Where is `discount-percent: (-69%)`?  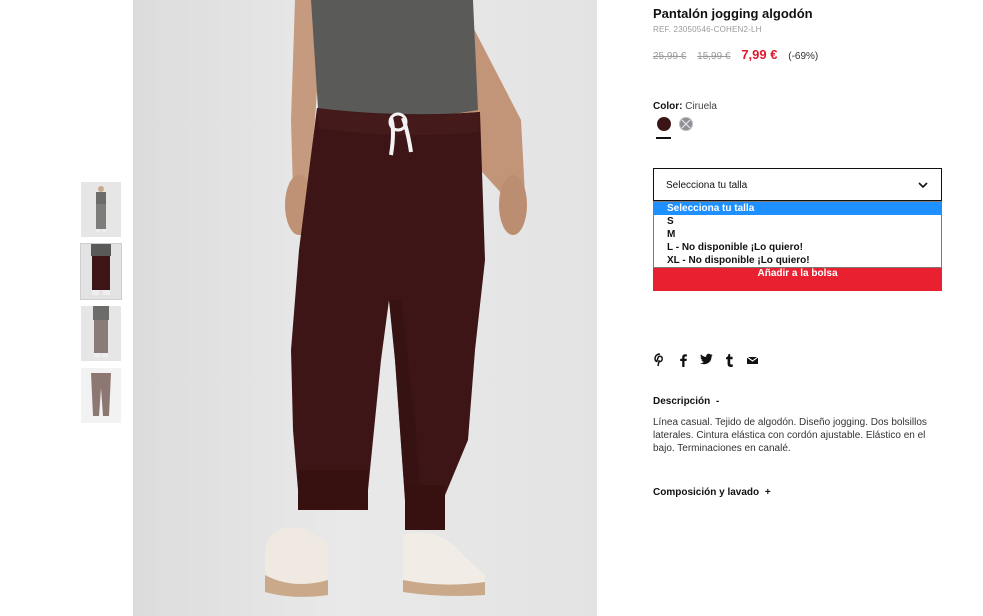
discount-percent: (-69%) is located at coordinates (803, 56).